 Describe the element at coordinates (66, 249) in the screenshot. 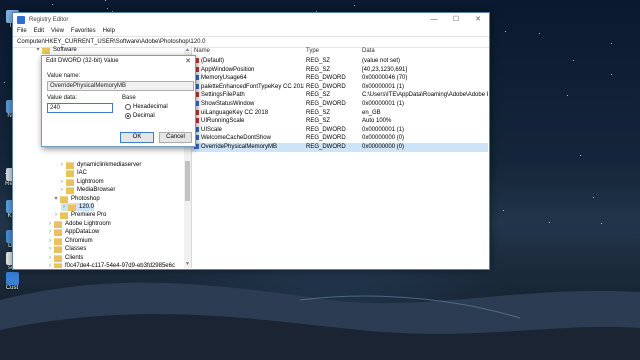

I see `tree-item: › Classes` at that location.